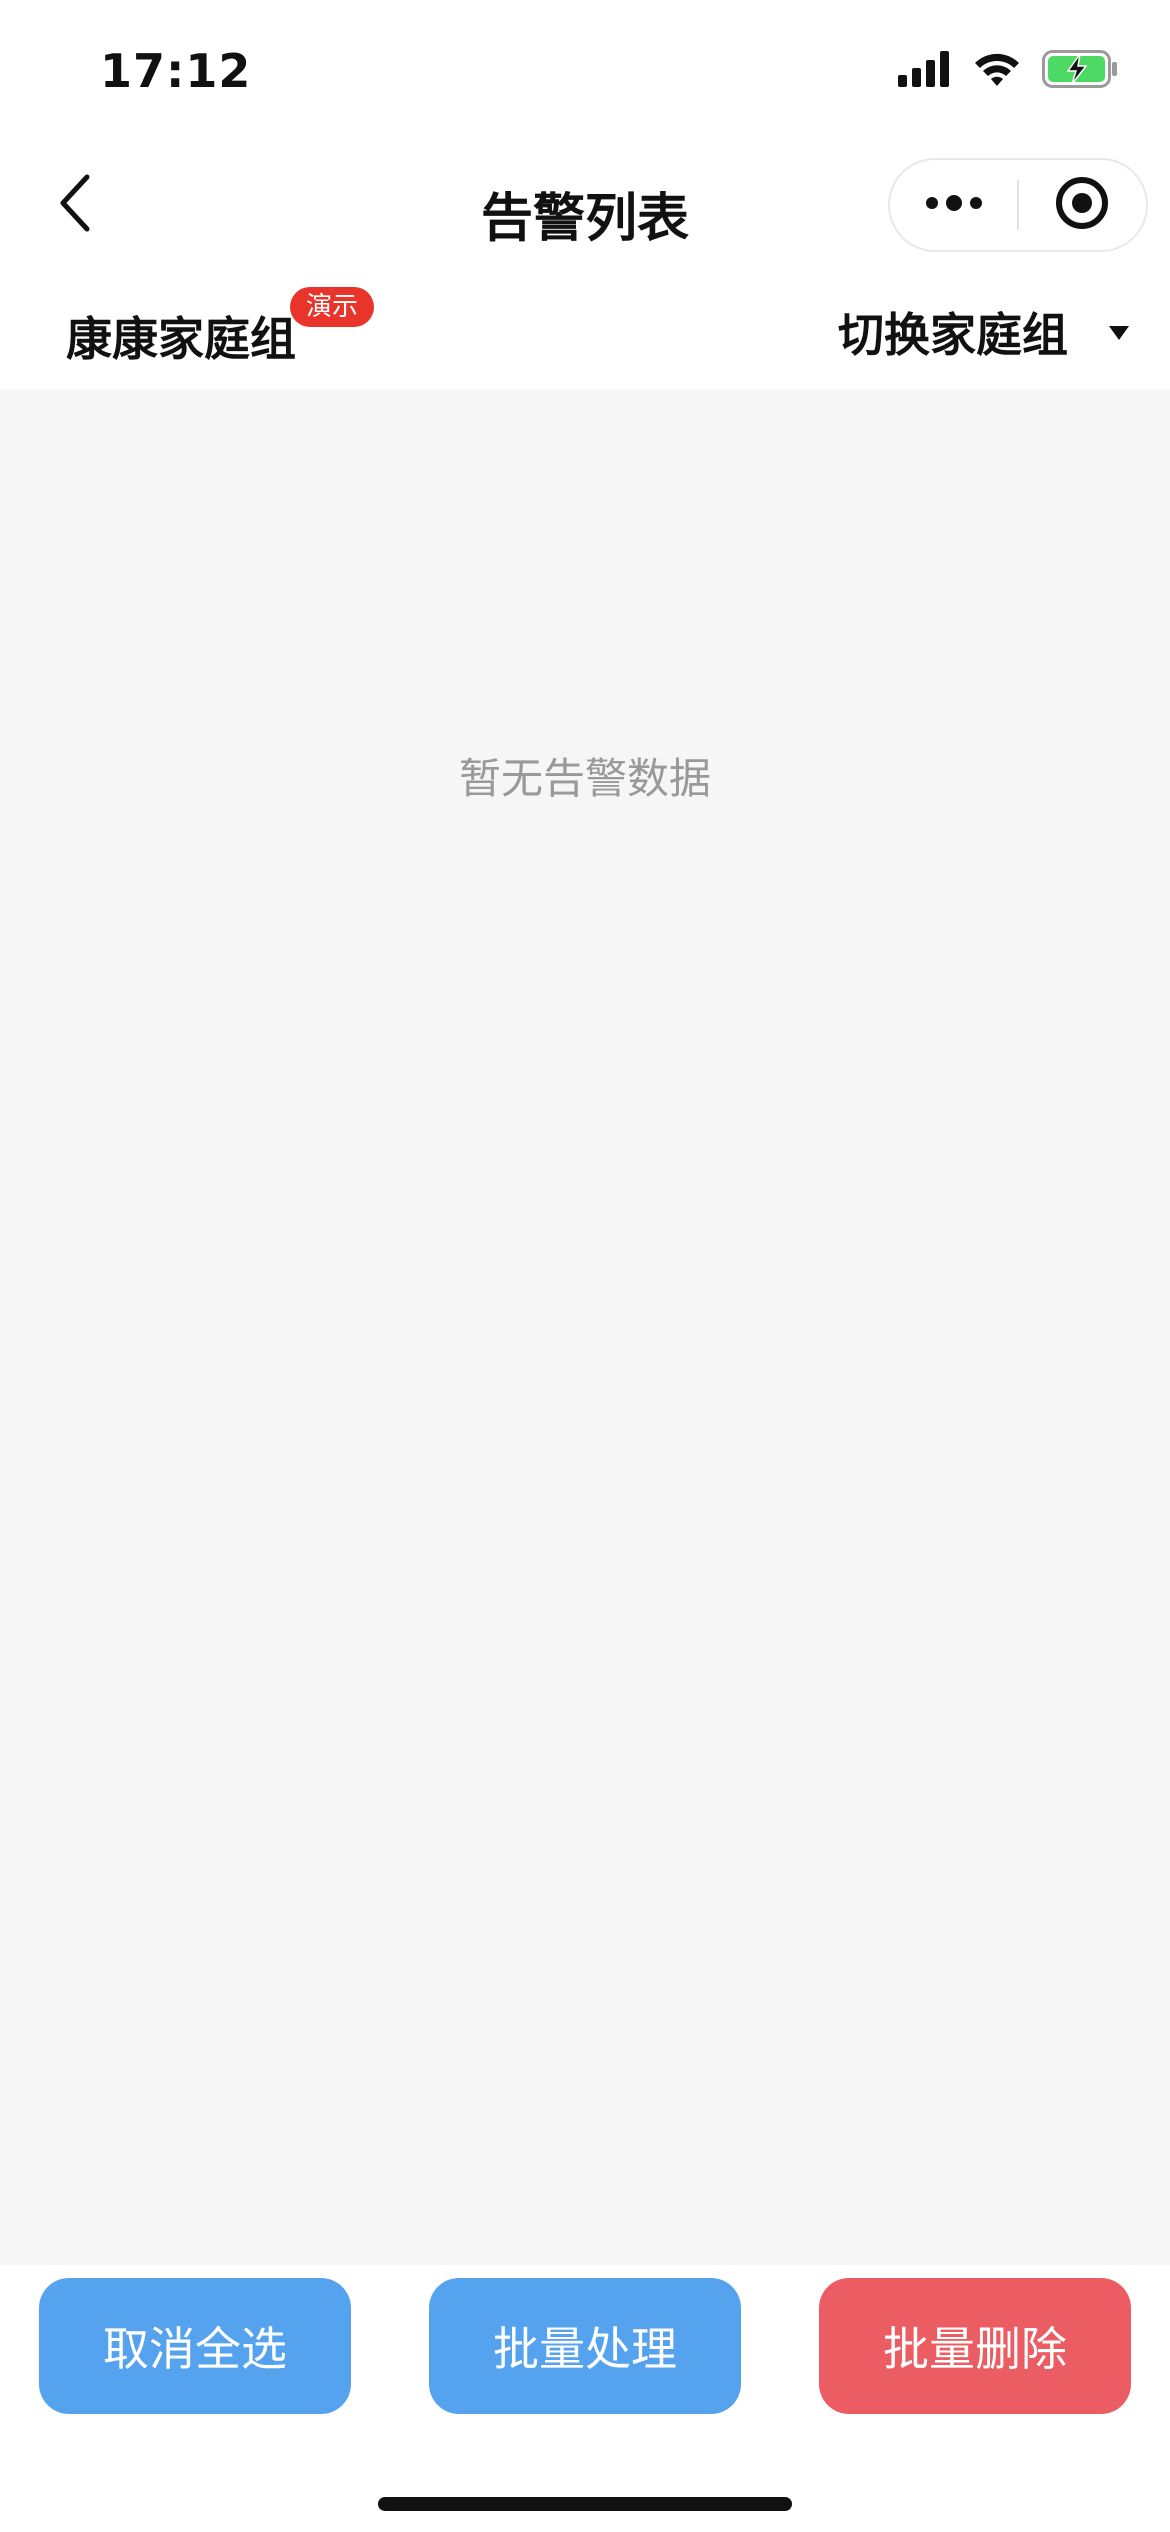  I want to click on switch-family-group-label: 切换家庭组, so click(953, 335).